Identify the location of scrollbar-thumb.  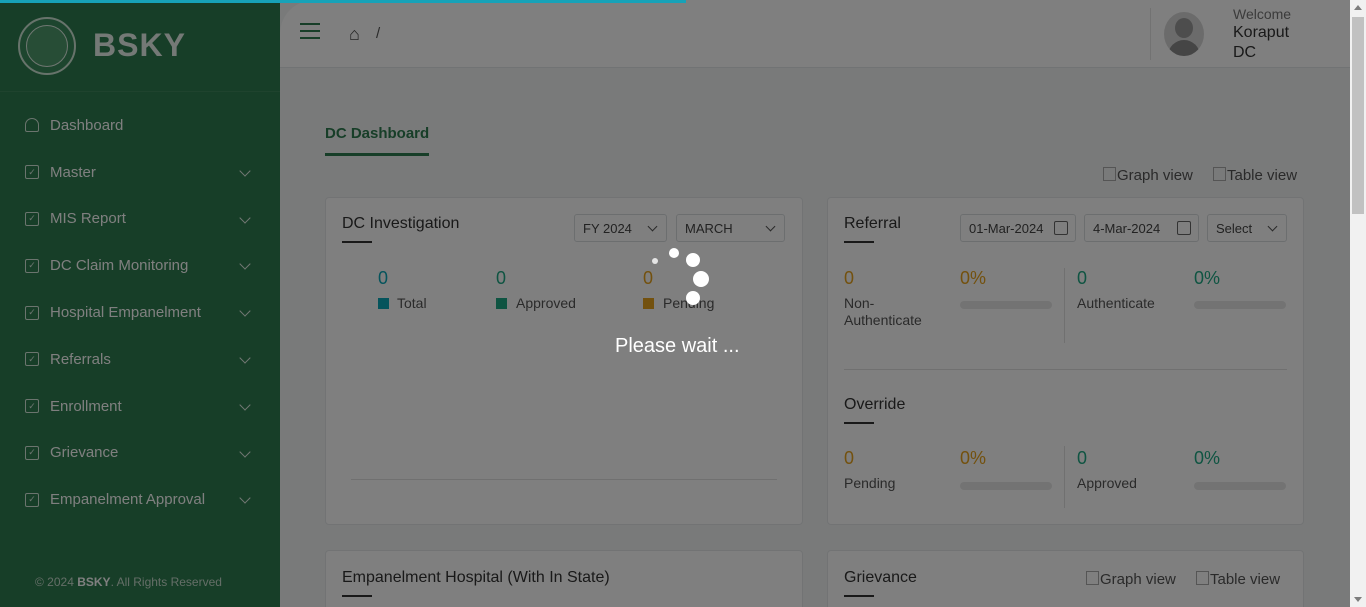
(1358, 115).